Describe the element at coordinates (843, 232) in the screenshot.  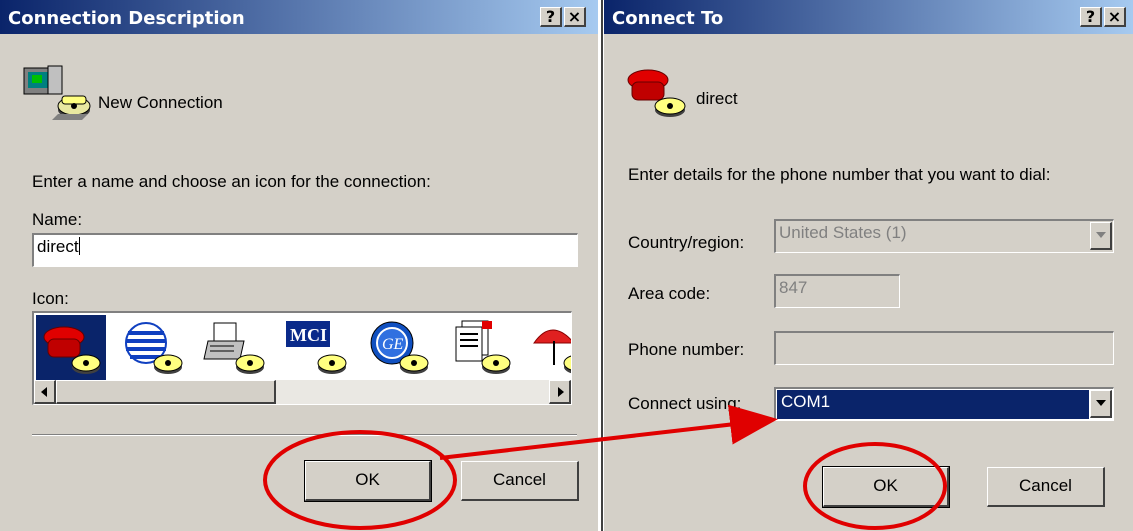
I see `country-select-value: United States (1)` at that location.